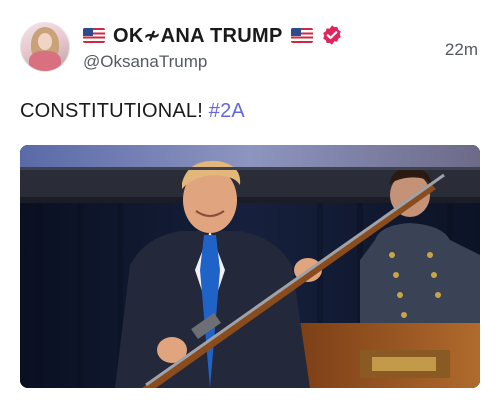  I want to click on post-timestamp: 22m, so click(461, 50).